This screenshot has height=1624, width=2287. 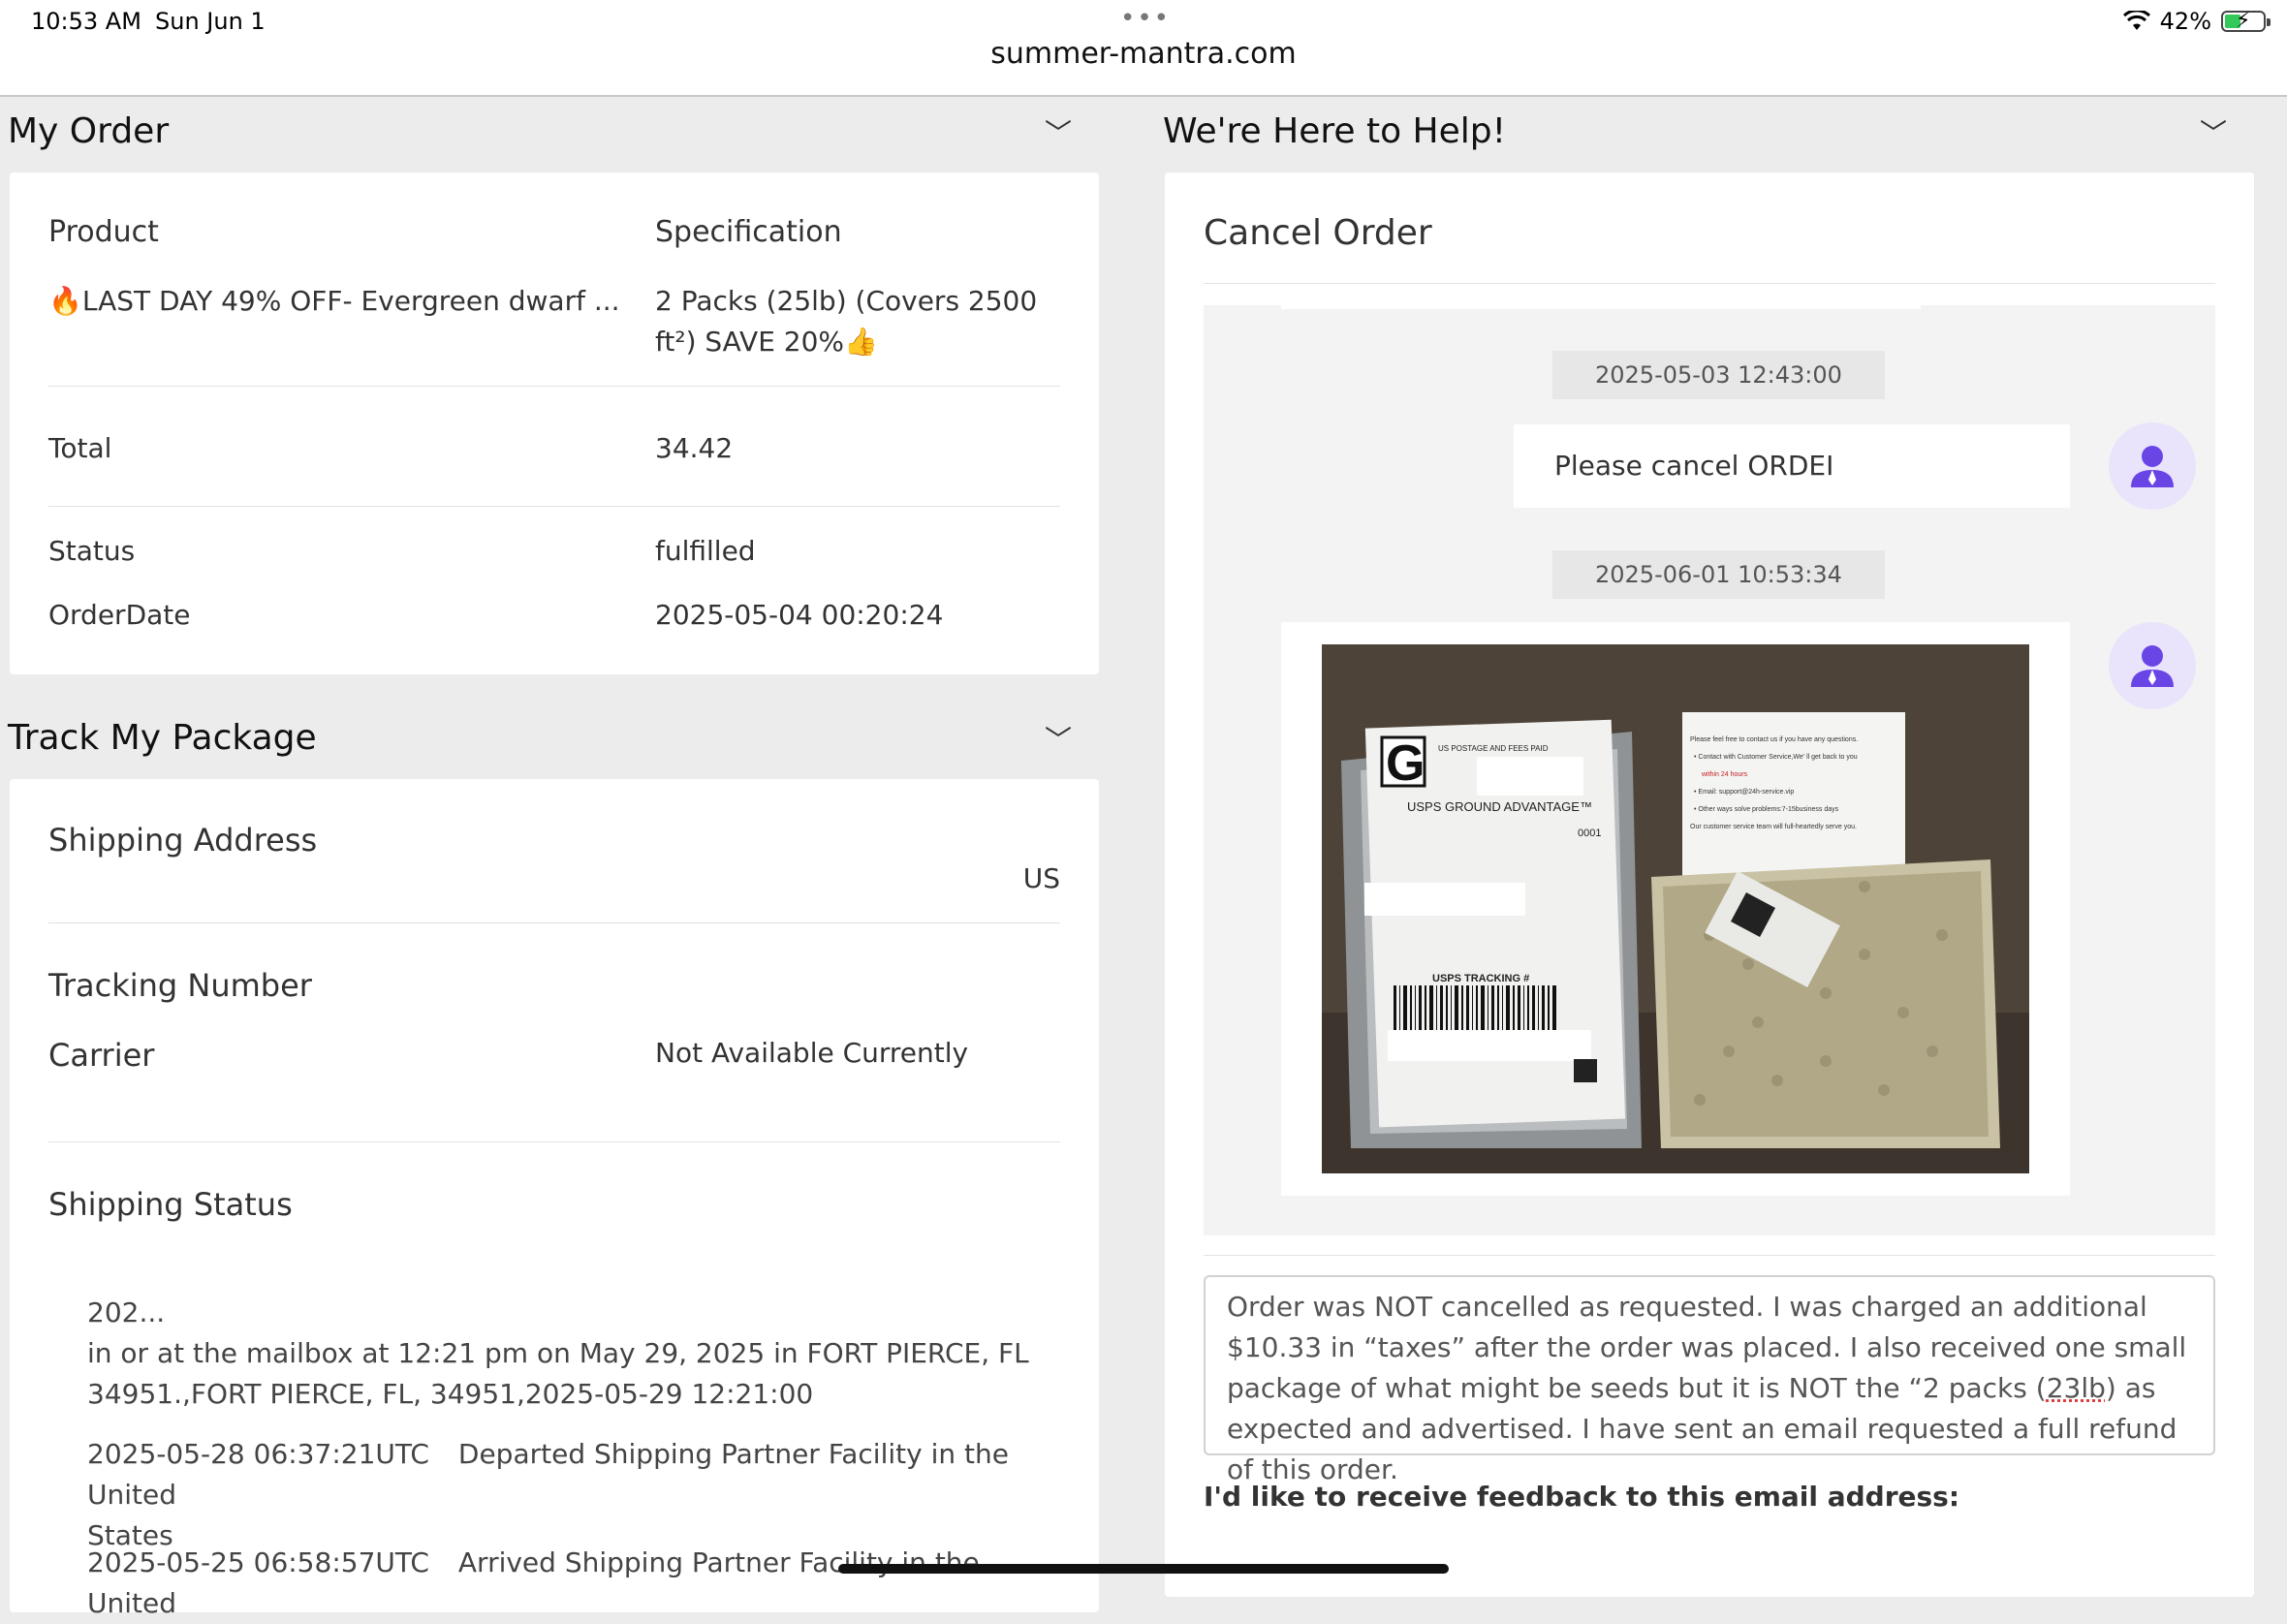 I want to click on home-indicator, so click(x=1143, y=1569).